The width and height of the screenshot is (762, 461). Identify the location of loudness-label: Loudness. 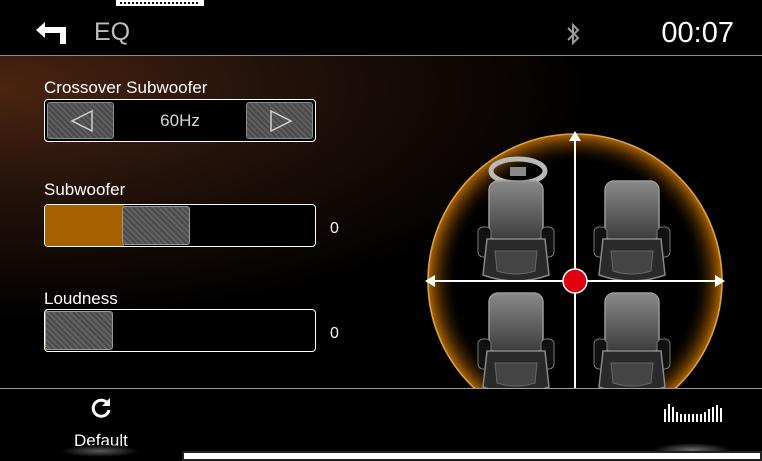
(81, 298).